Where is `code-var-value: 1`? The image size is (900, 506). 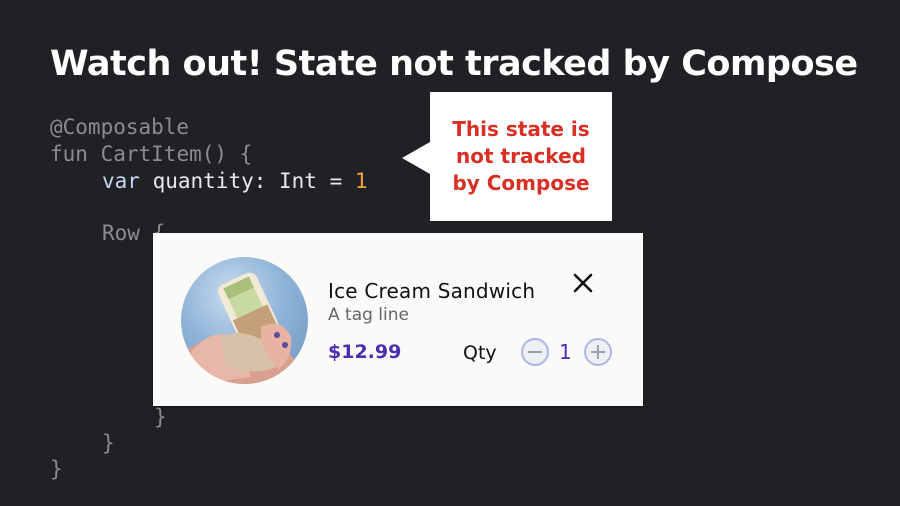
code-var-value: 1 is located at coordinates (361, 181).